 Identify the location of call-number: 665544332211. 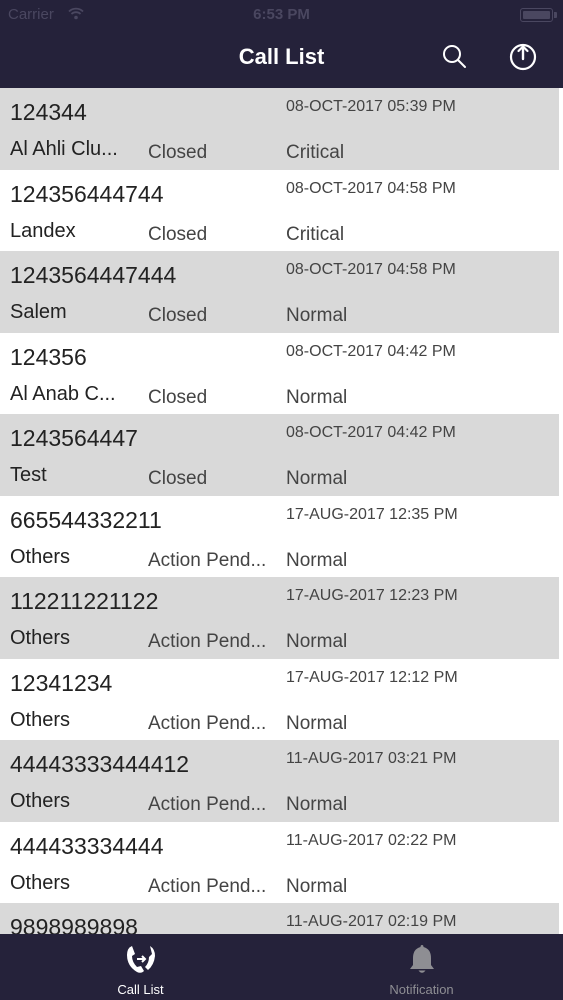
(86, 519).